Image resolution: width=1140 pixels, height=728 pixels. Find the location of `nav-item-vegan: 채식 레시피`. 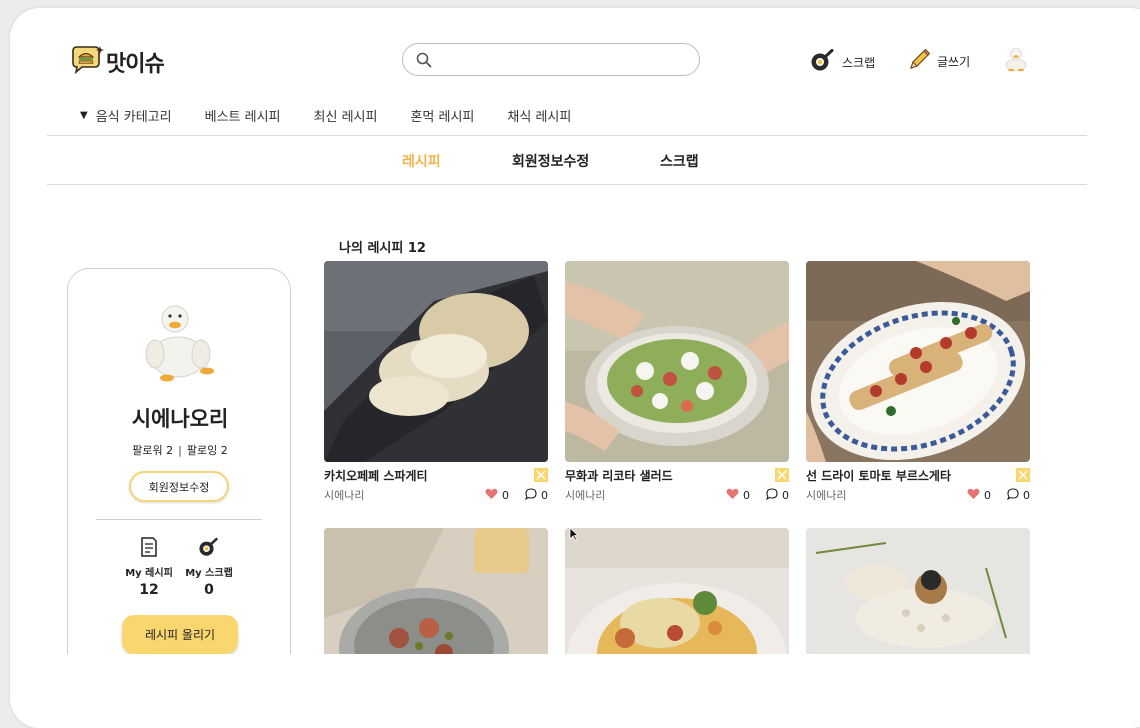

nav-item-vegan: 채식 레시피 is located at coordinates (539, 115).